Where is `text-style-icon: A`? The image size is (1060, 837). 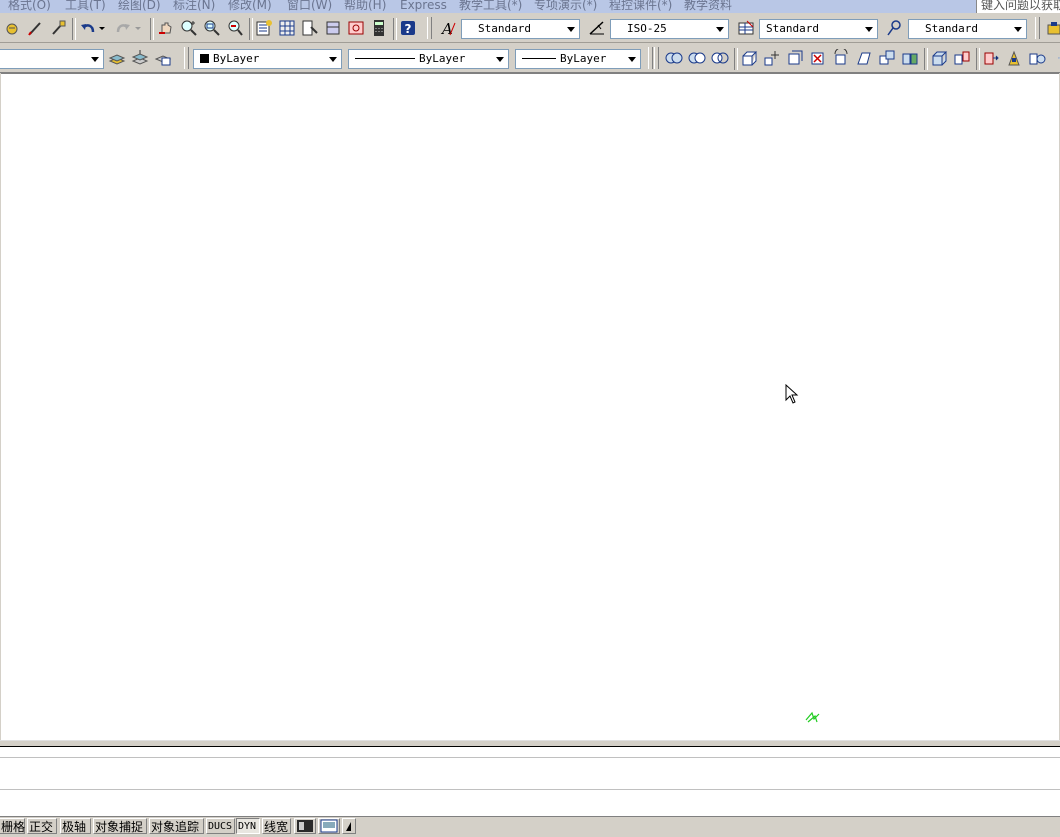
text-style-icon: A is located at coordinates (448, 28).